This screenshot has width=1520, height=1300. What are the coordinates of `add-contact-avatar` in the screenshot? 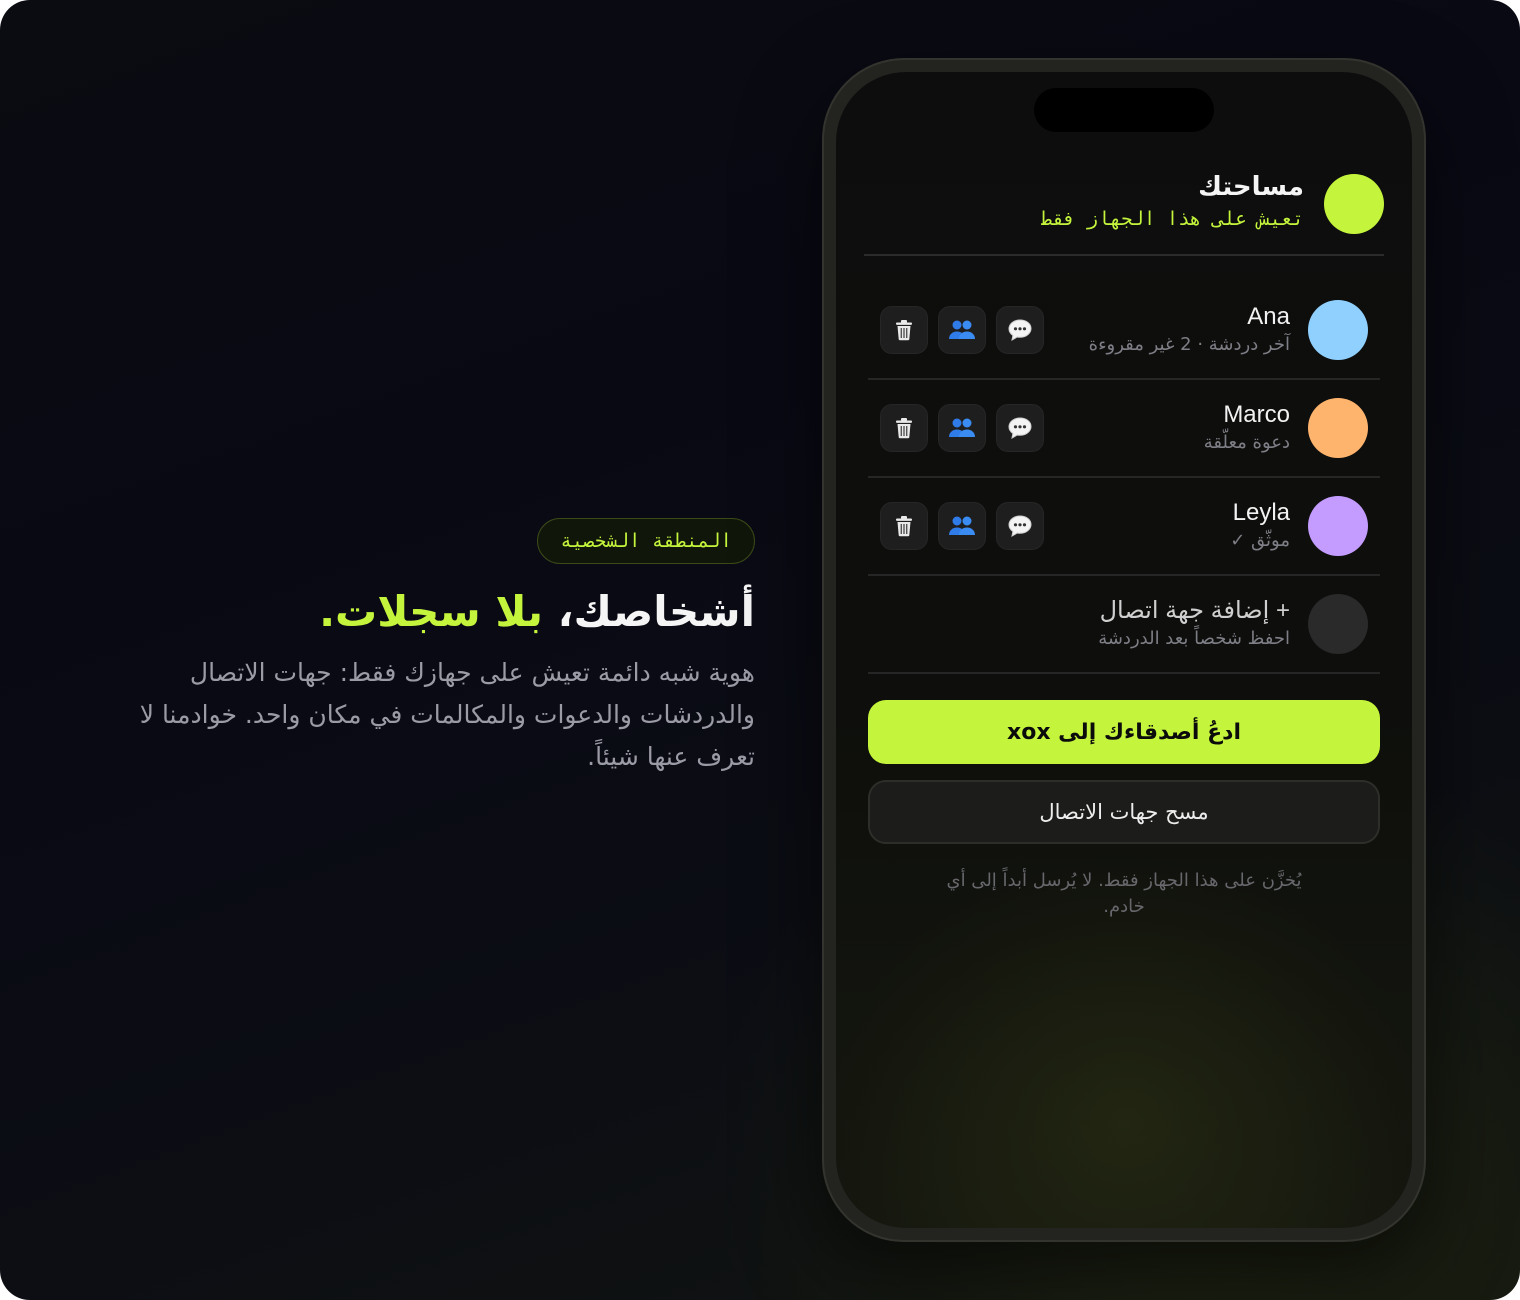 It's located at (1338, 624).